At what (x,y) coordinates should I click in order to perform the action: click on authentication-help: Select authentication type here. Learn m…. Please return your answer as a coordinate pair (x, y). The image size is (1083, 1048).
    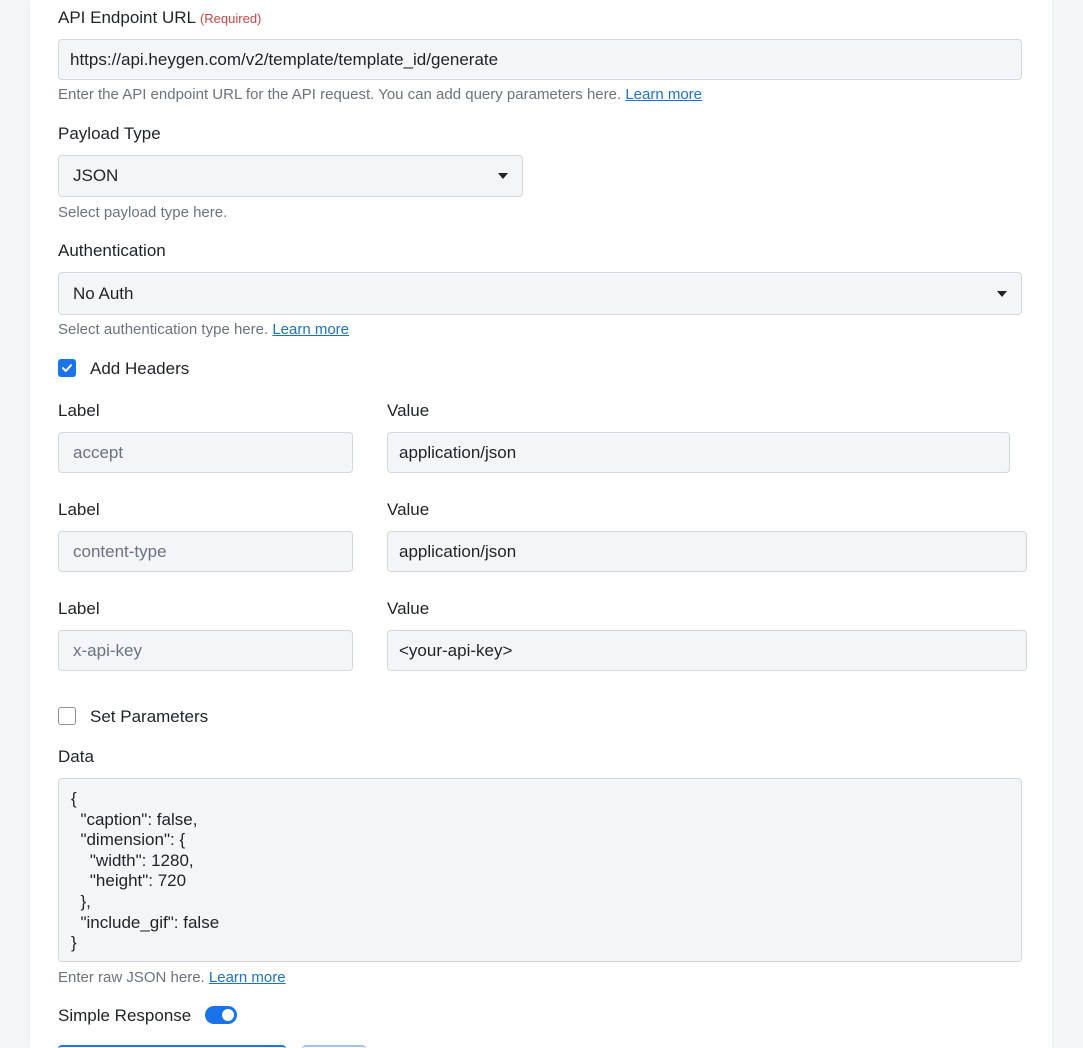
    Looking at the image, I should click on (203, 329).